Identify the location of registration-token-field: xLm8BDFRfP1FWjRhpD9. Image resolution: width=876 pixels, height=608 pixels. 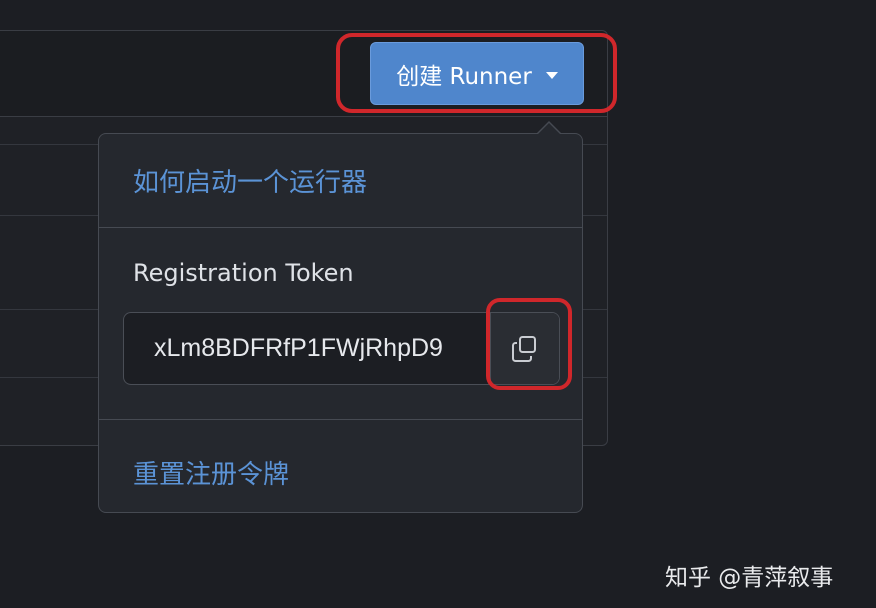
(341, 348).